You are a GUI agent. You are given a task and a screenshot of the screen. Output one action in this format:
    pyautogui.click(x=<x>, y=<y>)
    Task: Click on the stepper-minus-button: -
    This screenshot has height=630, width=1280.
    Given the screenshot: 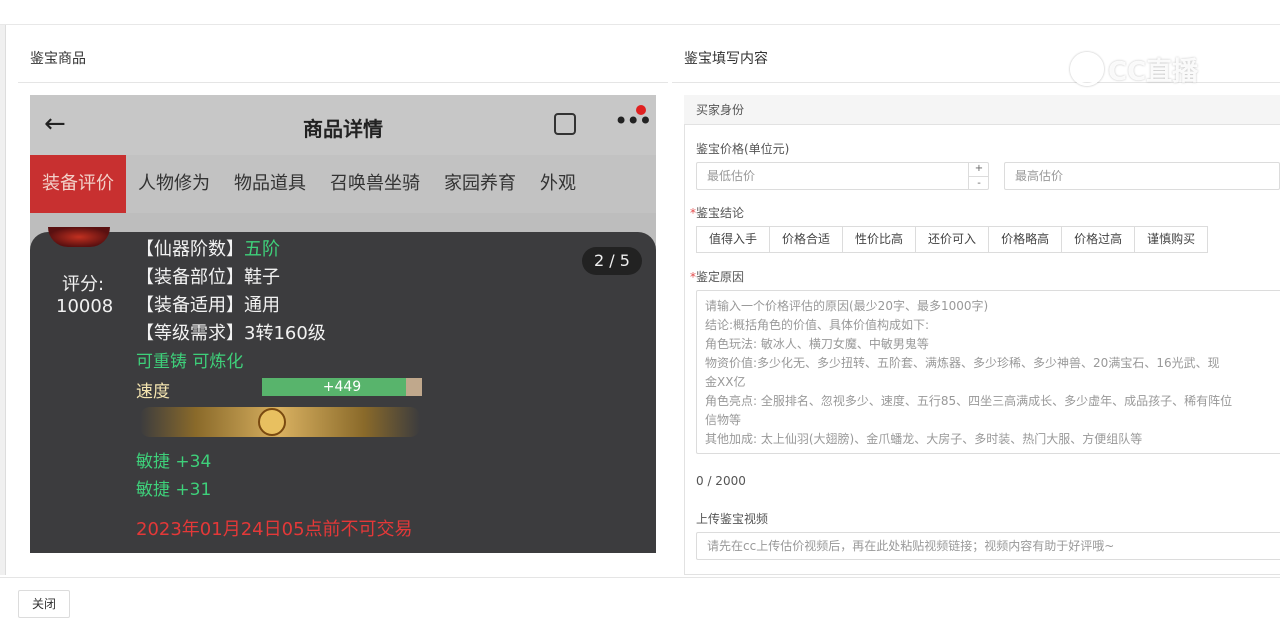 What is the action you would take?
    pyautogui.click(x=979, y=183)
    